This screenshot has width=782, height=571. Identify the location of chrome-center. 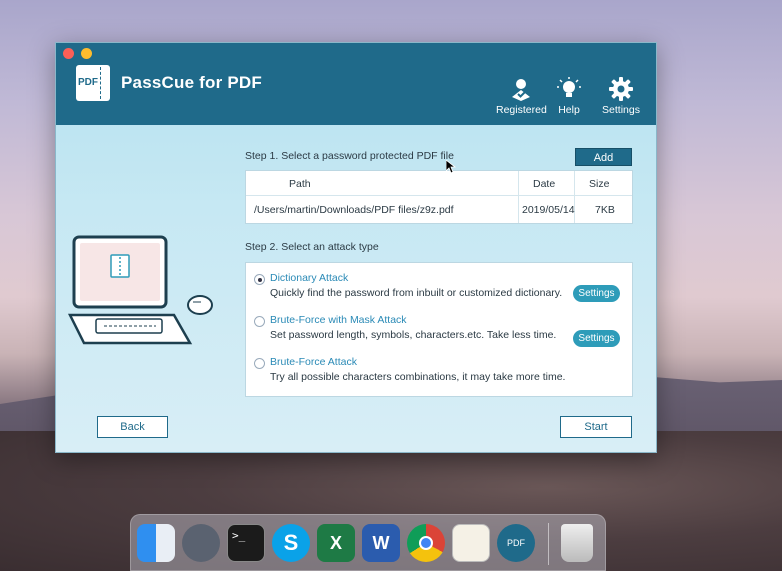
(426, 543).